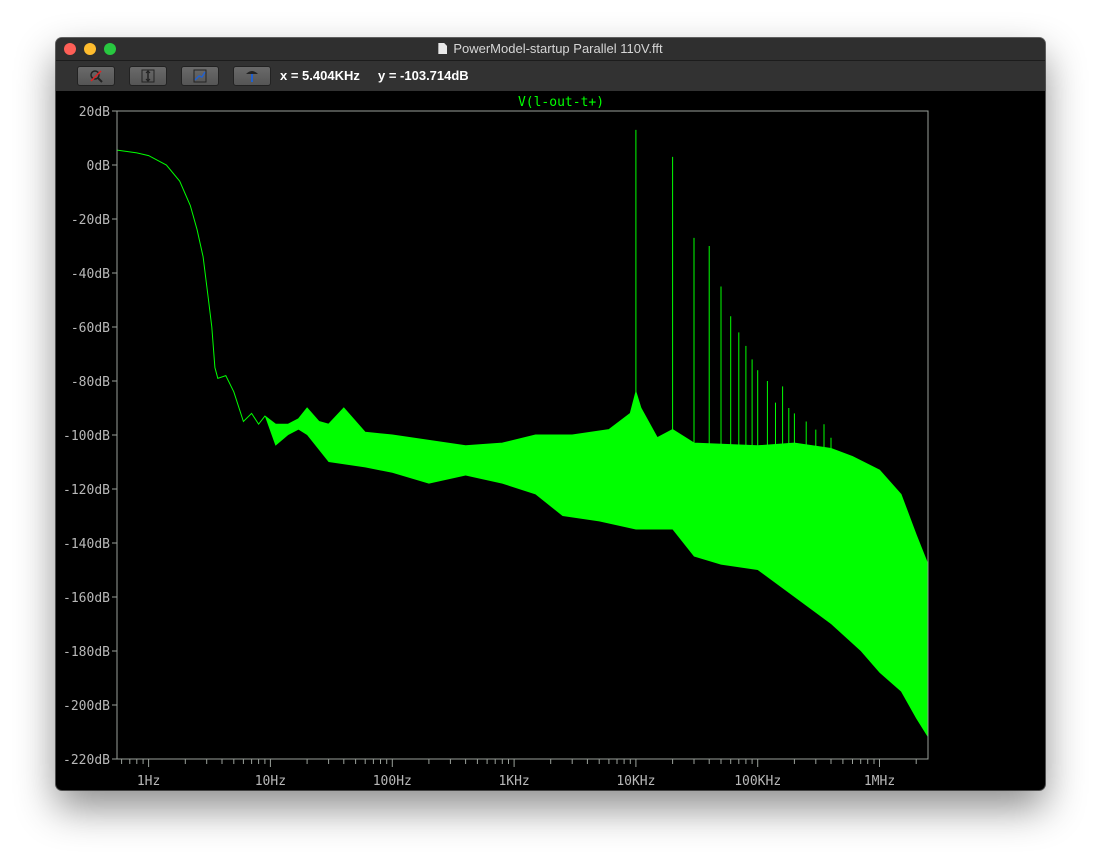 The image size is (1101, 864). Describe the element at coordinates (739, 293) in the screenshot. I see `spike-layer` at that location.